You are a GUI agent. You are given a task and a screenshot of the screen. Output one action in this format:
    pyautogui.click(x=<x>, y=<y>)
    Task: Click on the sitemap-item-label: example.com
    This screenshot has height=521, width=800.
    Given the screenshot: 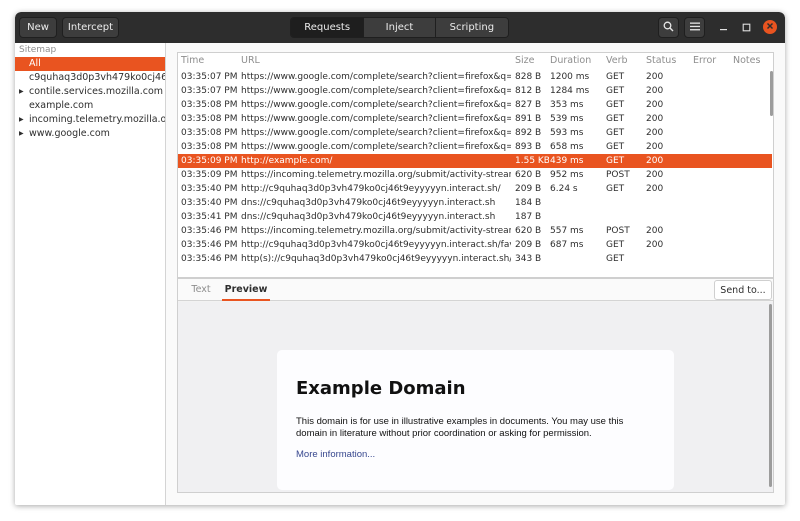 What is the action you would take?
    pyautogui.click(x=61, y=105)
    